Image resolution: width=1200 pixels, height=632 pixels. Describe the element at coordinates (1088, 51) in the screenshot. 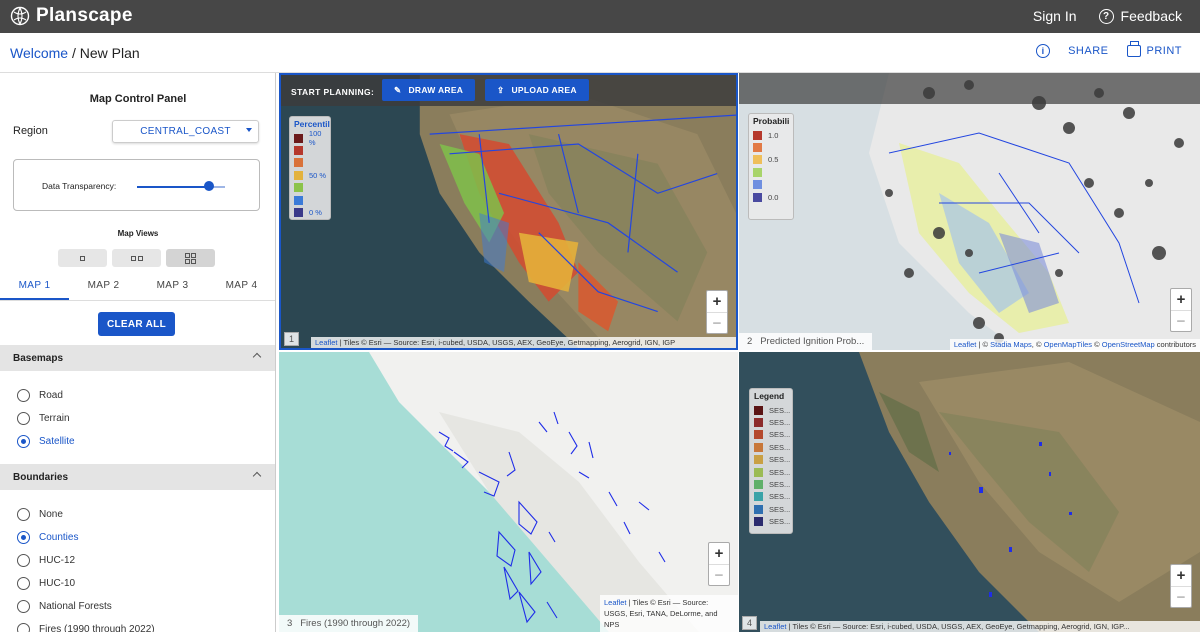

I see `share-button: SHARE` at that location.